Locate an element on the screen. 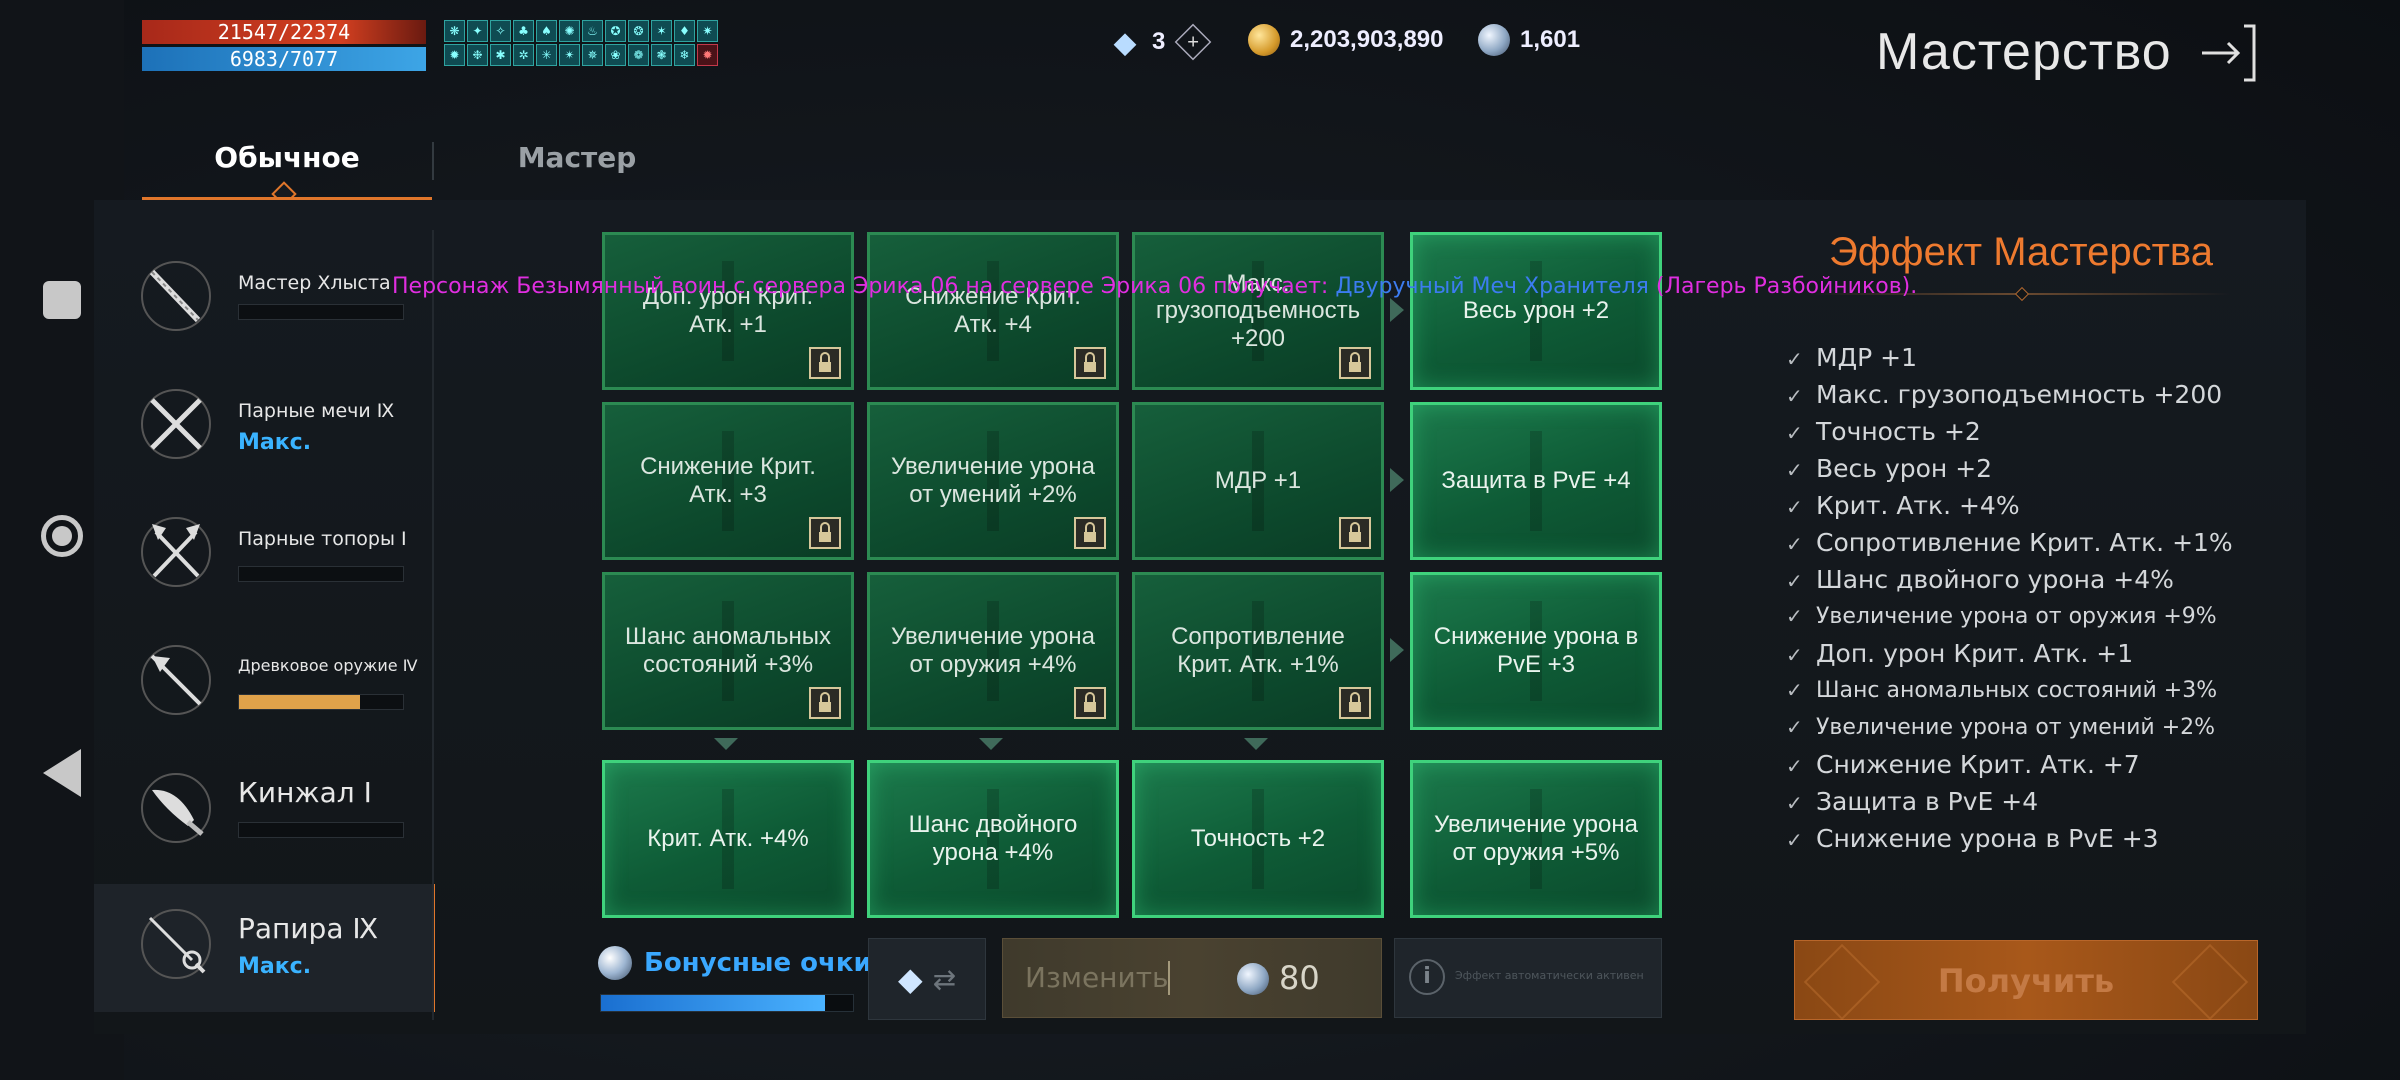 The image size is (2400, 1080). node-label: Шанс аномальных состояний +3% is located at coordinates (728, 650).